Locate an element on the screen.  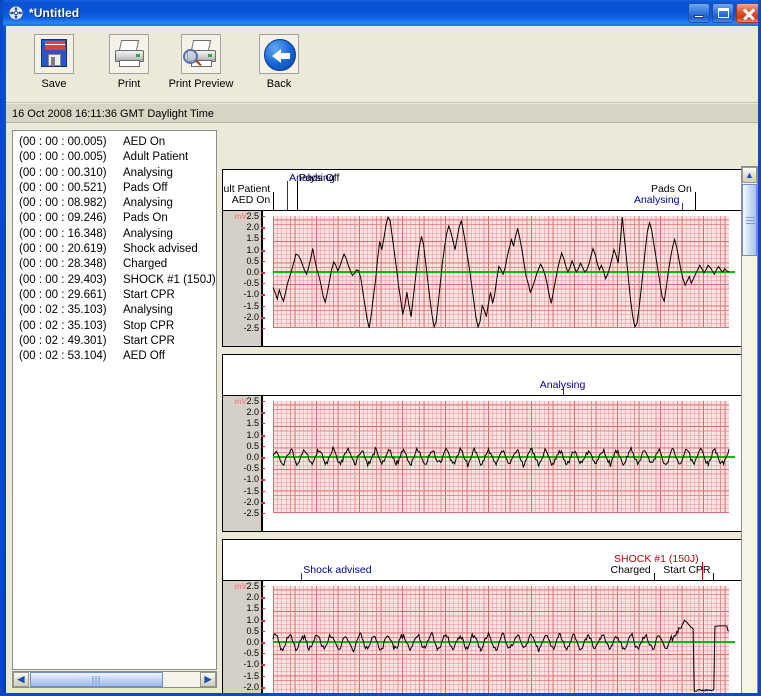
event-log-horizontal-scrollbar: ◀ ▶ is located at coordinates (114, 679).